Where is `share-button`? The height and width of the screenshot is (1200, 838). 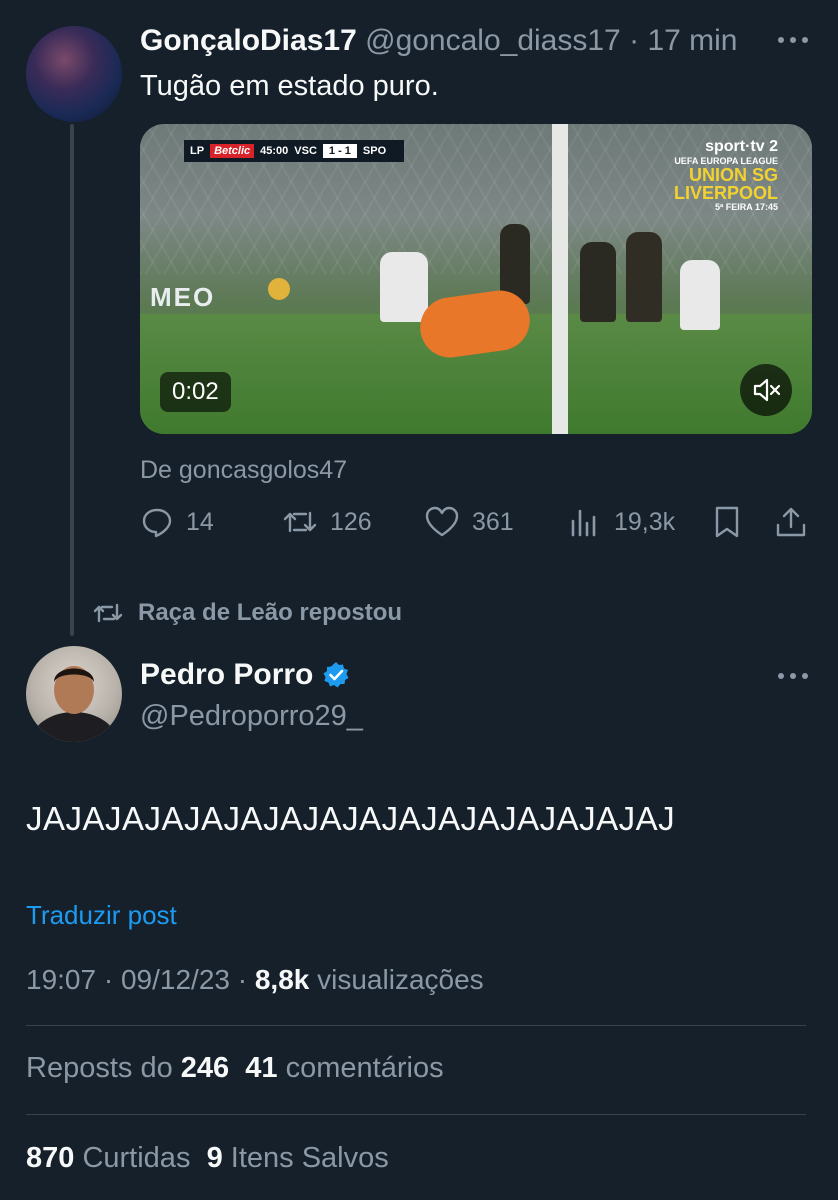 share-button is located at coordinates (791, 522).